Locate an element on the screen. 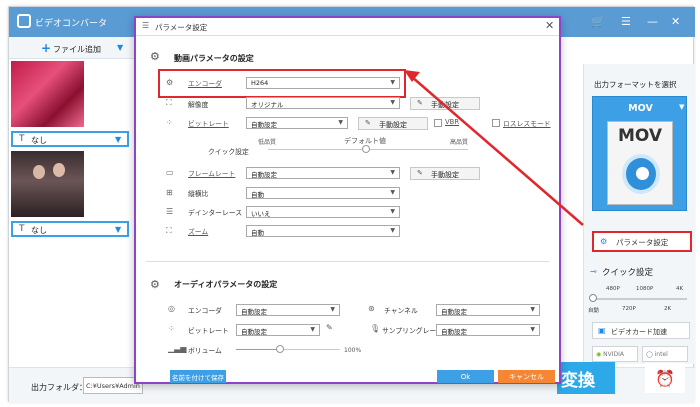 The height and width of the screenshot is (407, 700). add-file-bar: + ファイル追加 ▼ is located at coordinates (71, 48).